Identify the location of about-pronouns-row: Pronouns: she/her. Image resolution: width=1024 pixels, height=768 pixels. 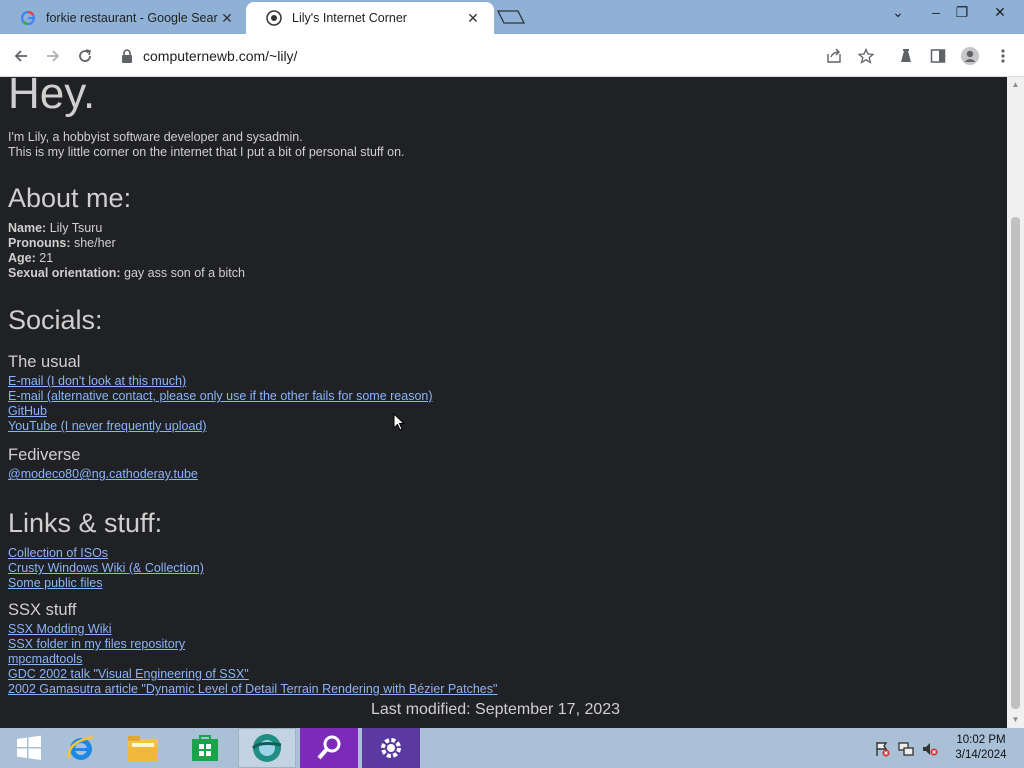
(126, 243).